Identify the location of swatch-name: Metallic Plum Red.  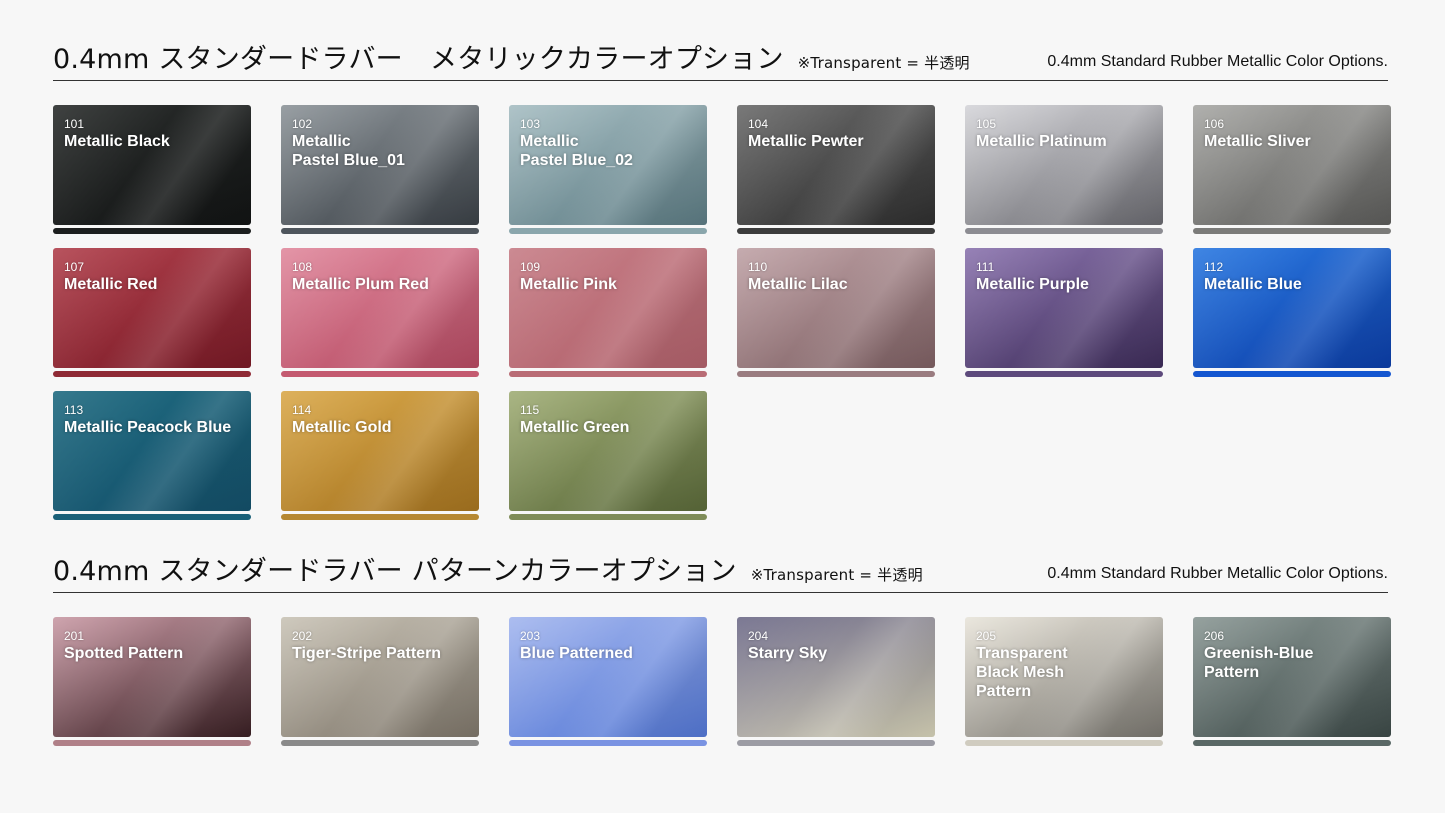
(360, 284).